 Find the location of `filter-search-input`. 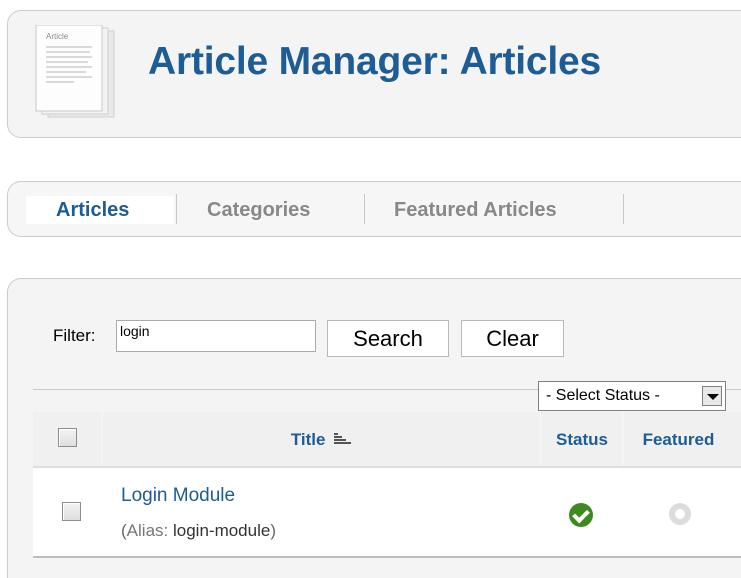

filter-search-input is located at coordinates (216, 336).